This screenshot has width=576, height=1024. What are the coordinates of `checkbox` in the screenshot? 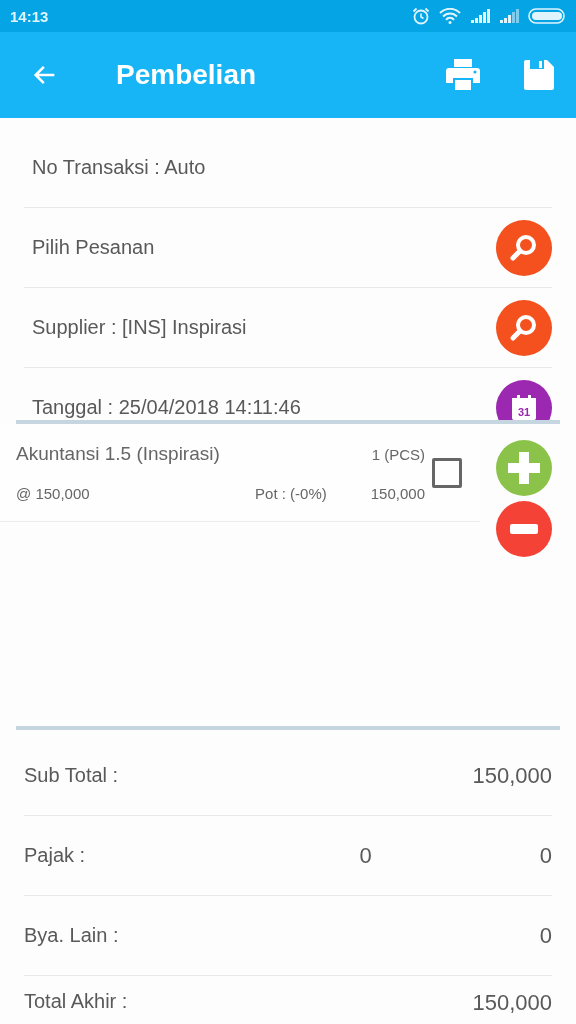 It's located at (447, 472).